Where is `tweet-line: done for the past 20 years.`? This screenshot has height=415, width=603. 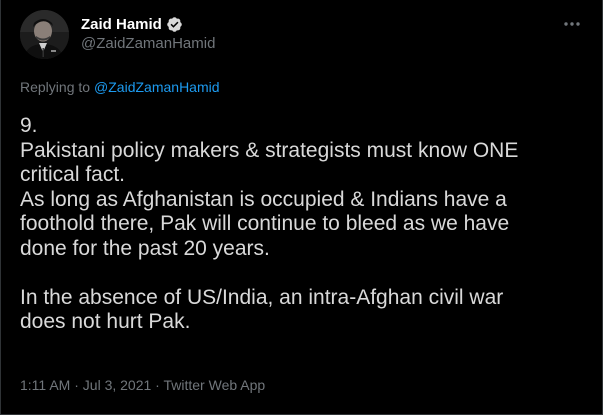 tweet-line: done for the past 20 years. is located at coordinates (145, 248).